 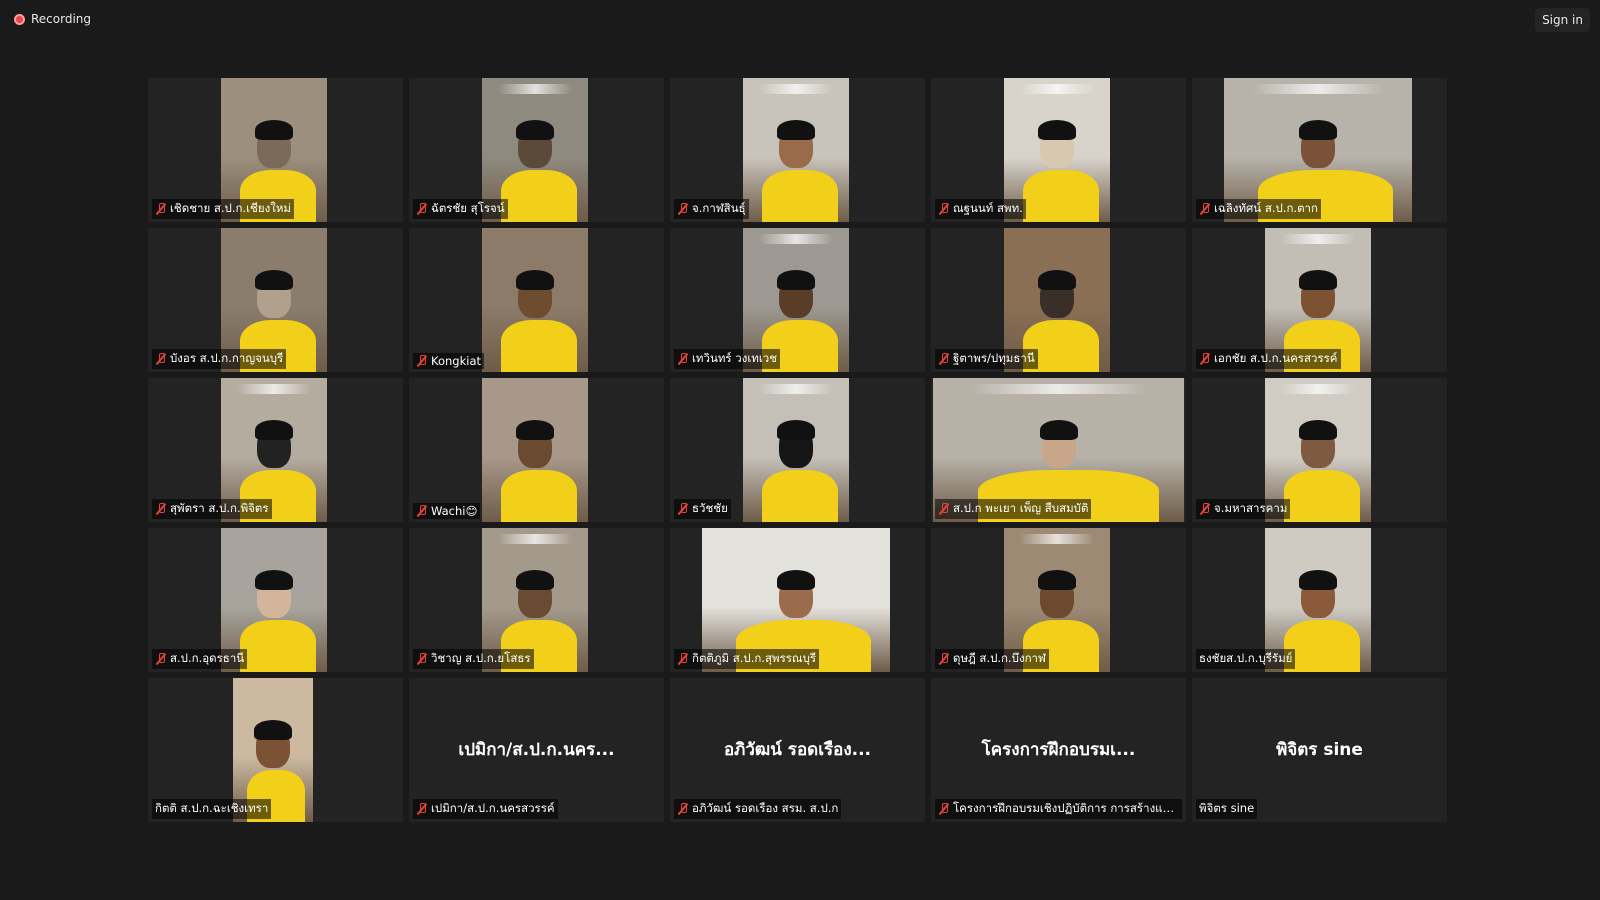 What do you see at coordinates (227, 358) in the screenshot?
I see `participant-name: บังอร ส.ป.ก.กาญจนบุรี` at bounding box center [227, 358].